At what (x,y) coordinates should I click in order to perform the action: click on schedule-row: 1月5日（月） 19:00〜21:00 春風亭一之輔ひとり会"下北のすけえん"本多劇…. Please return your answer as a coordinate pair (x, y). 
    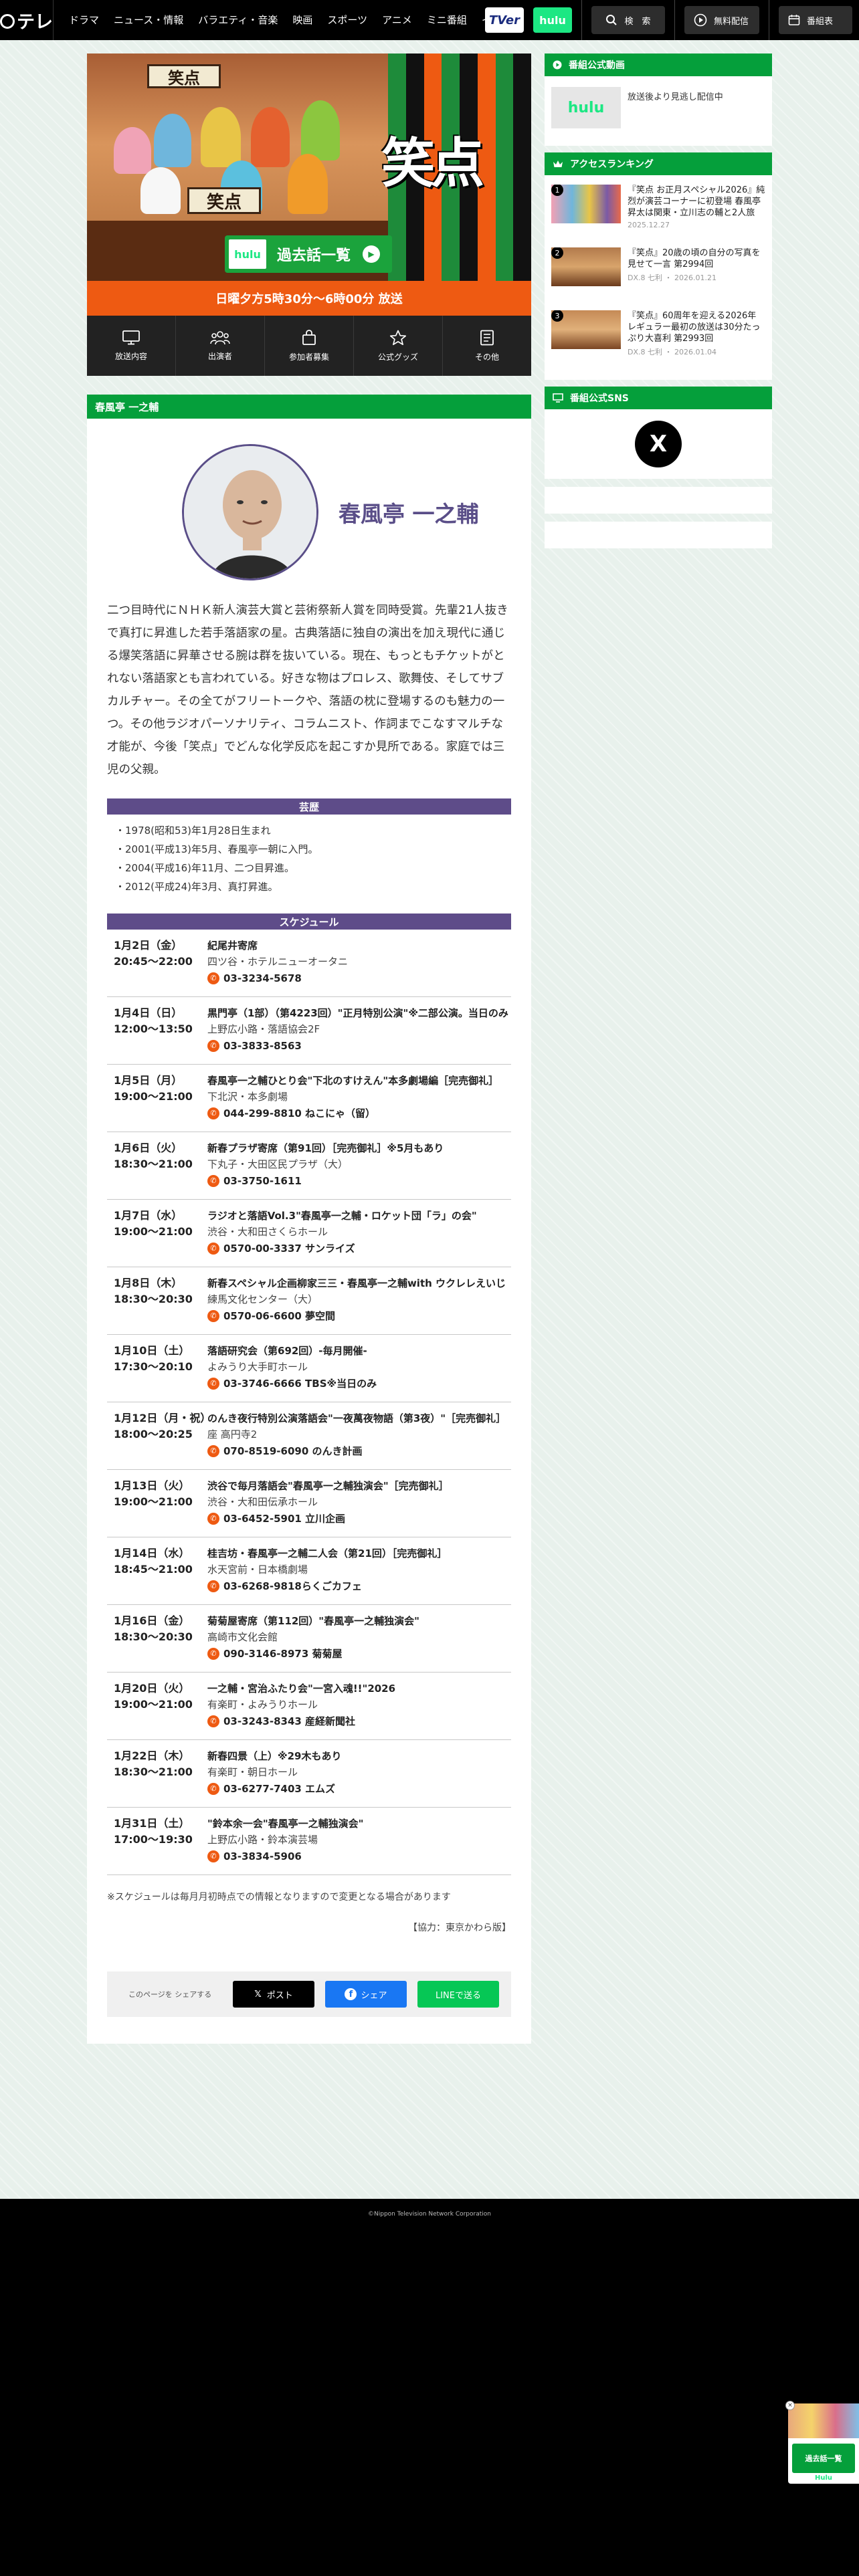
    Looking at the image, I should click on (309, 1098).